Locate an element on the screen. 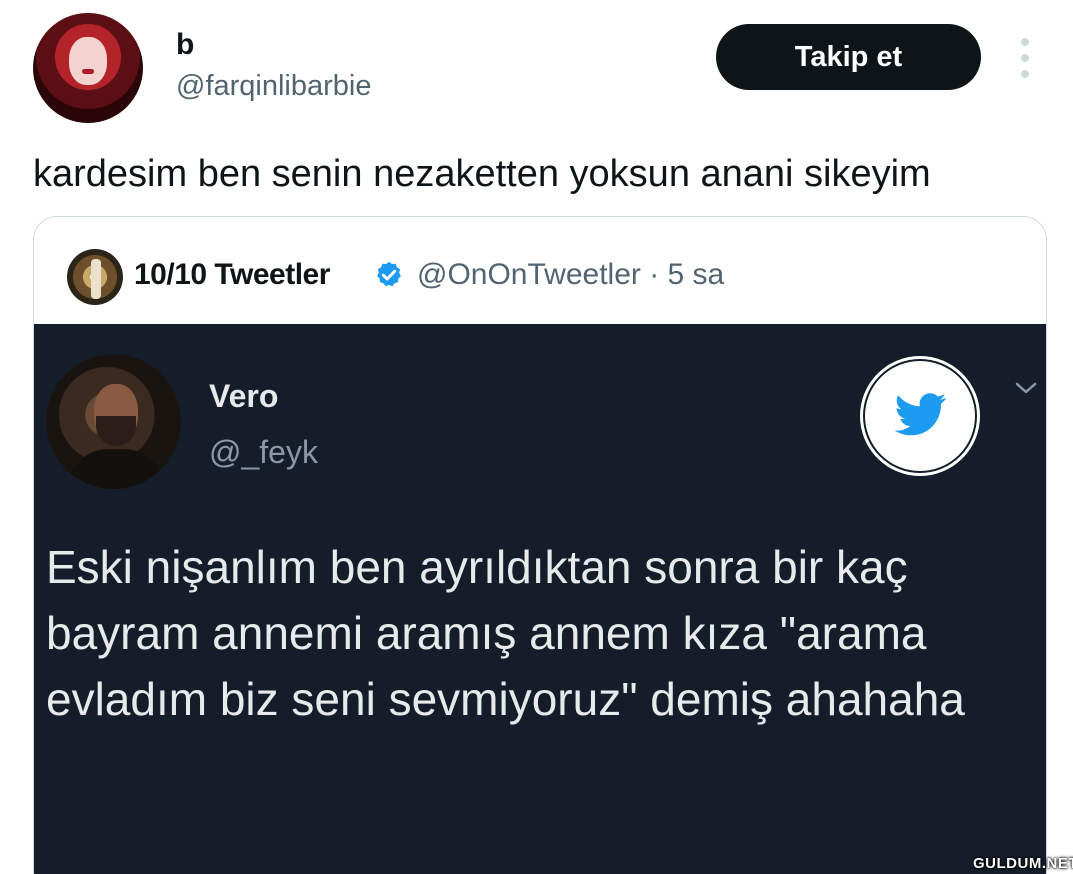 This screenshot has height=874, width=1073. chevron-down-icon is located at coordinates (1026, 388).